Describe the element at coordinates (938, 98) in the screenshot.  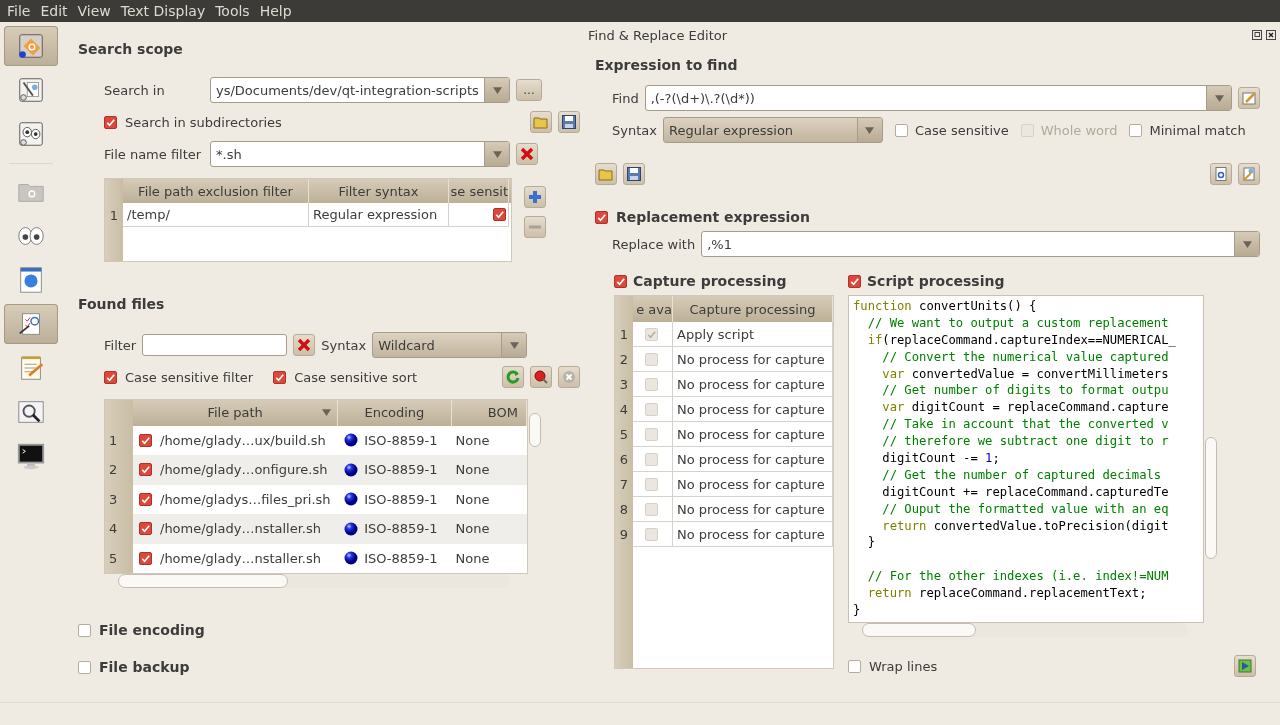
I see `find-combo: ,(-?(\d+)\.?(\d*))` at that location.